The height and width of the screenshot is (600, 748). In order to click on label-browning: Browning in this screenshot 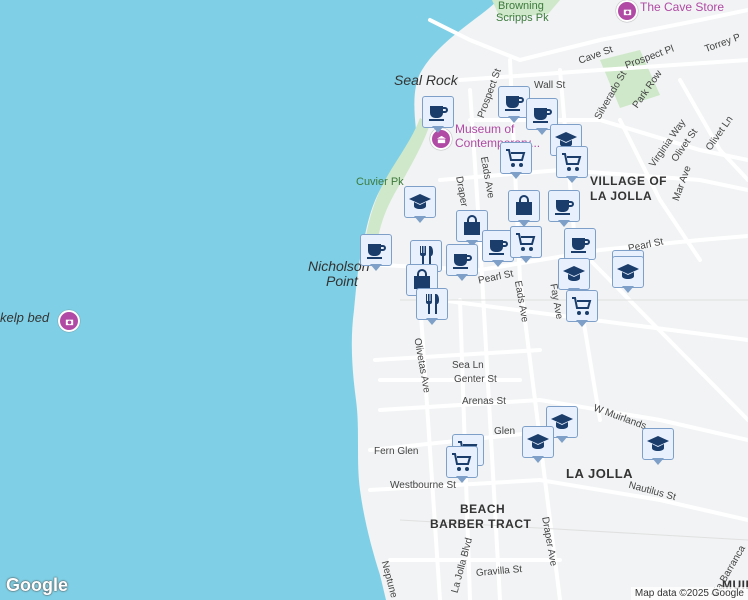, I will do `click(521, 6)`.